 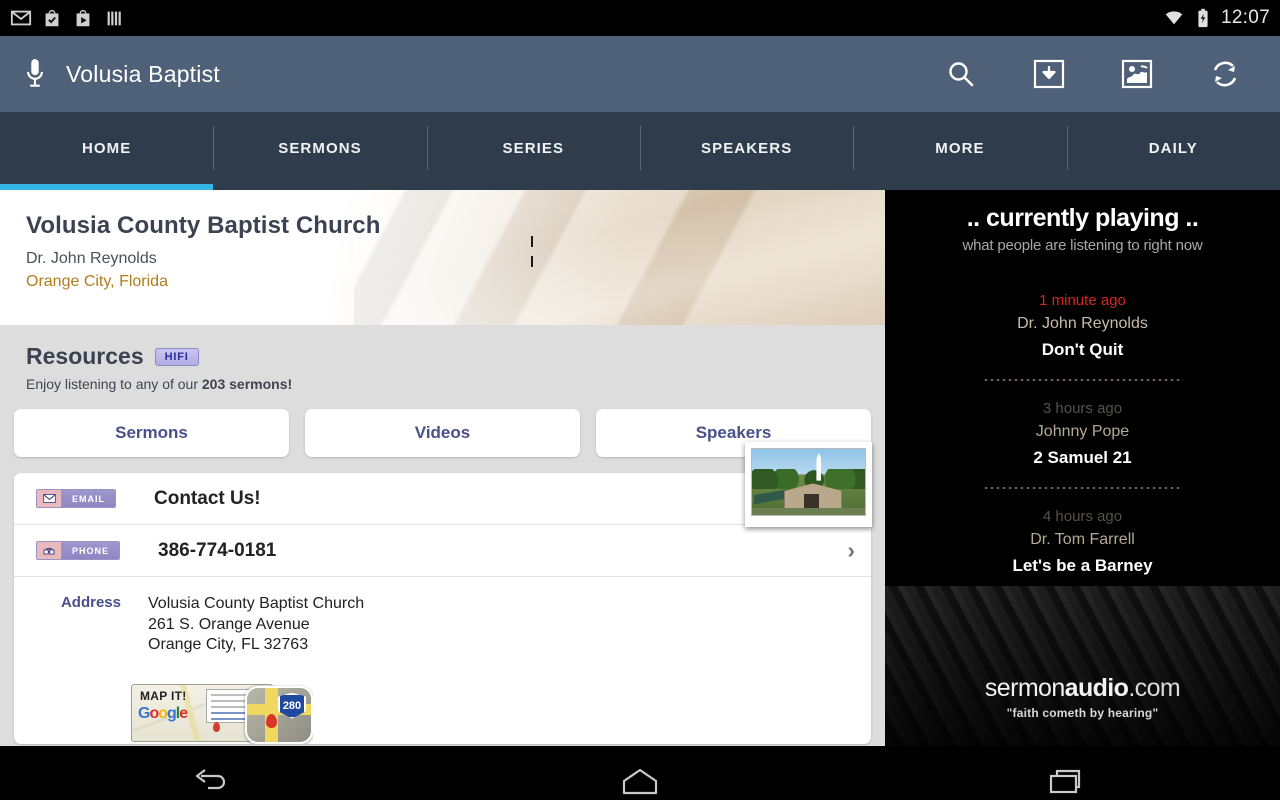 What do you see at coordinates (640, 782) in the screenshot?
I see `home-icon` at bounding box center [640, 782].